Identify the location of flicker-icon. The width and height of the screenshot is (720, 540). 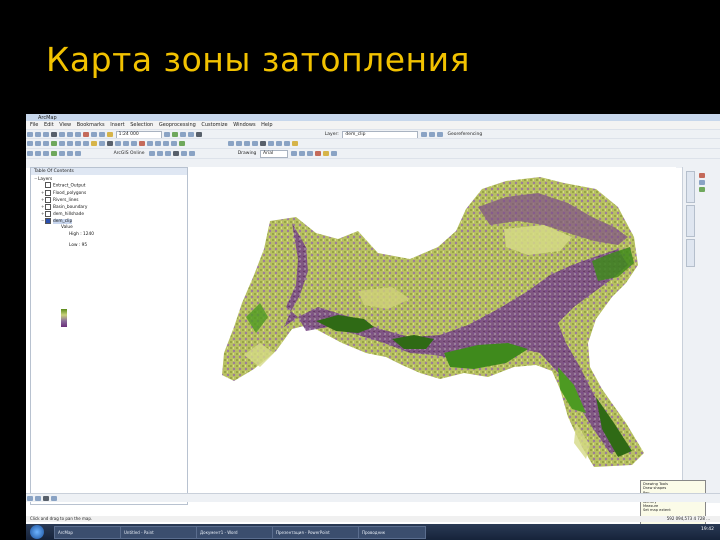
(184, 153).